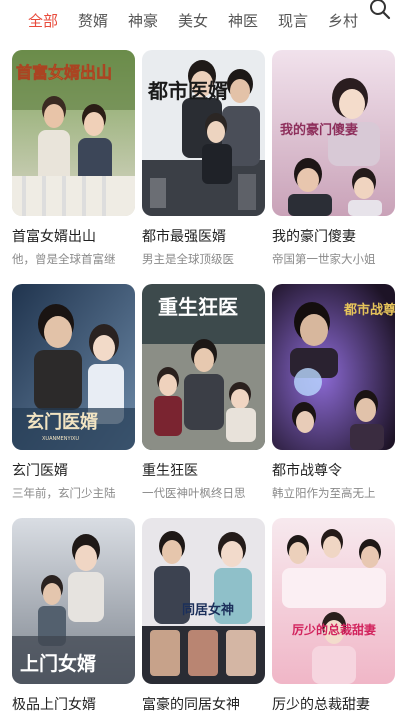  Describe the element at coordinates (58, 663) in the screenshot. I see `poster-title-text: 上门女婿` at that location.